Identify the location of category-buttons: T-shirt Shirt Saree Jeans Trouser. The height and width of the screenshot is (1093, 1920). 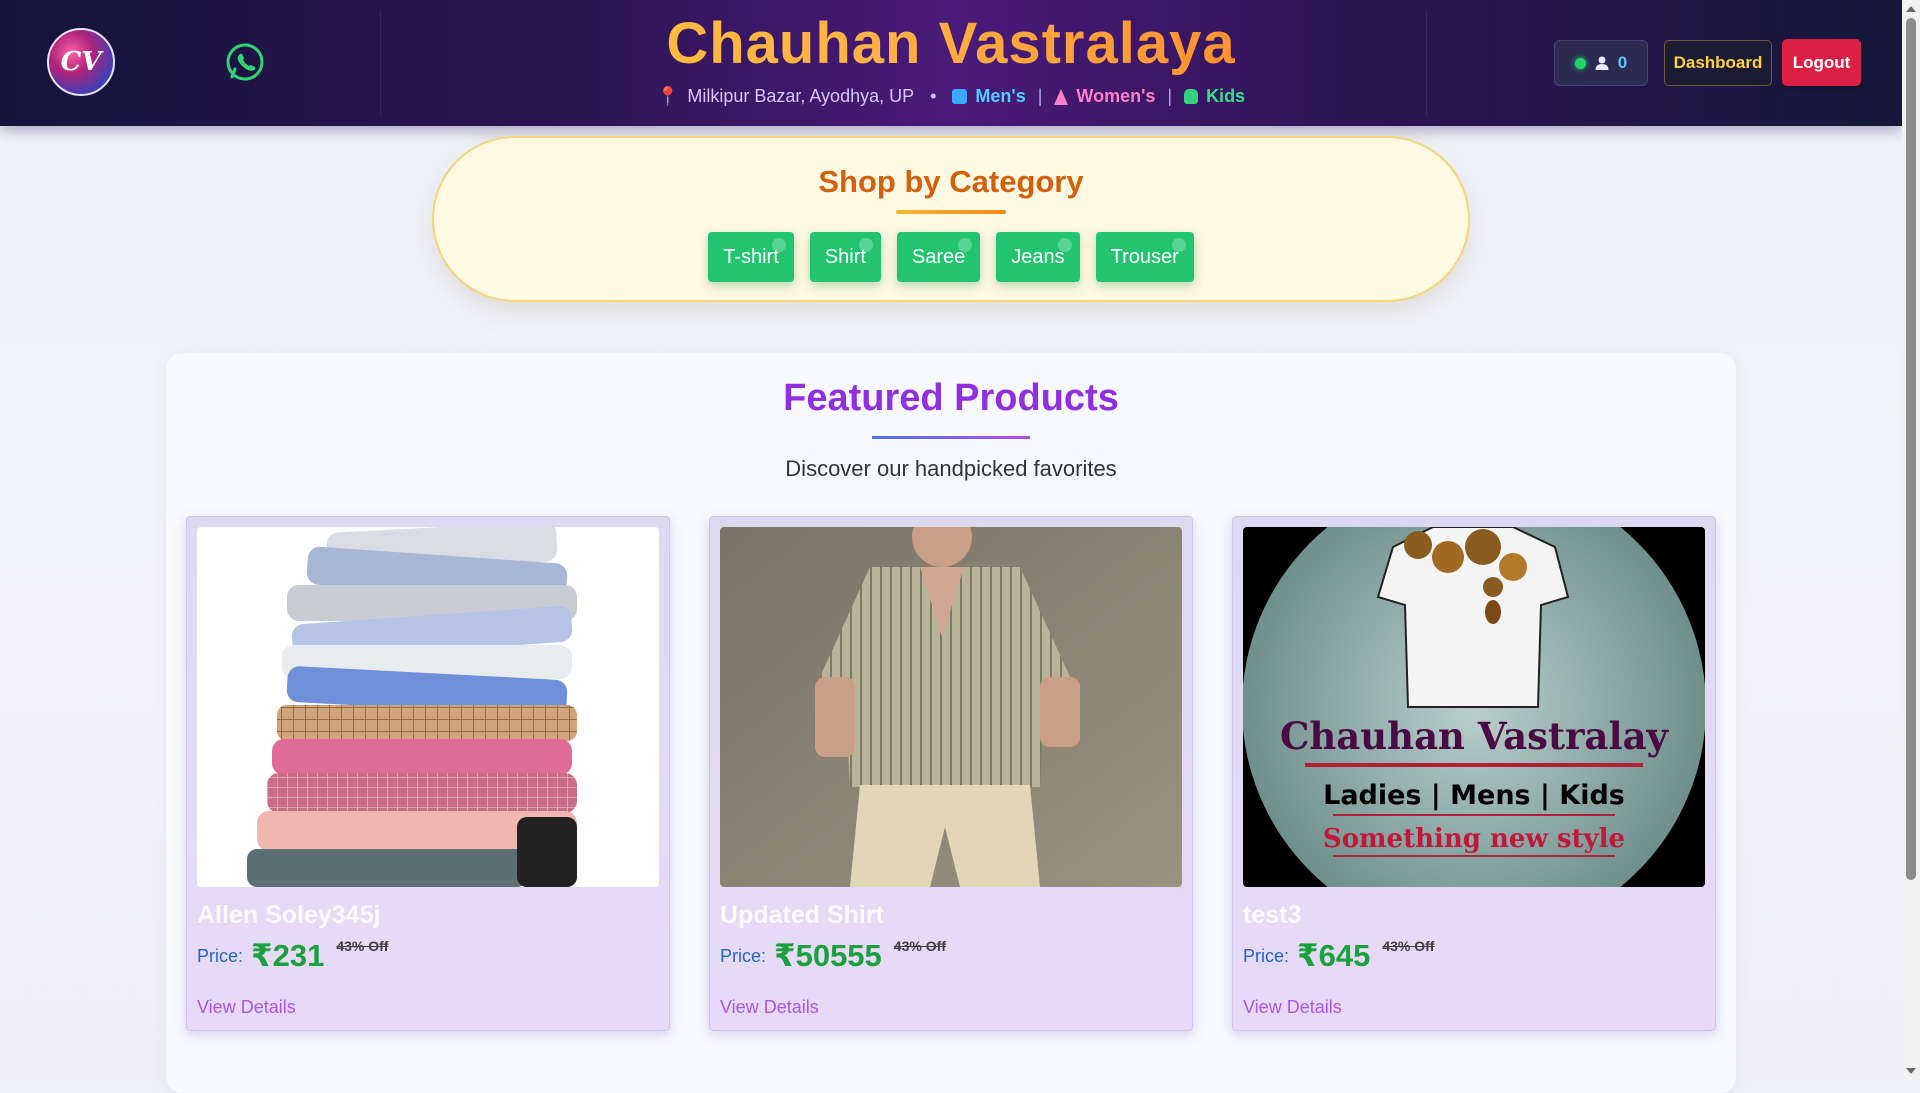
(951, 257).